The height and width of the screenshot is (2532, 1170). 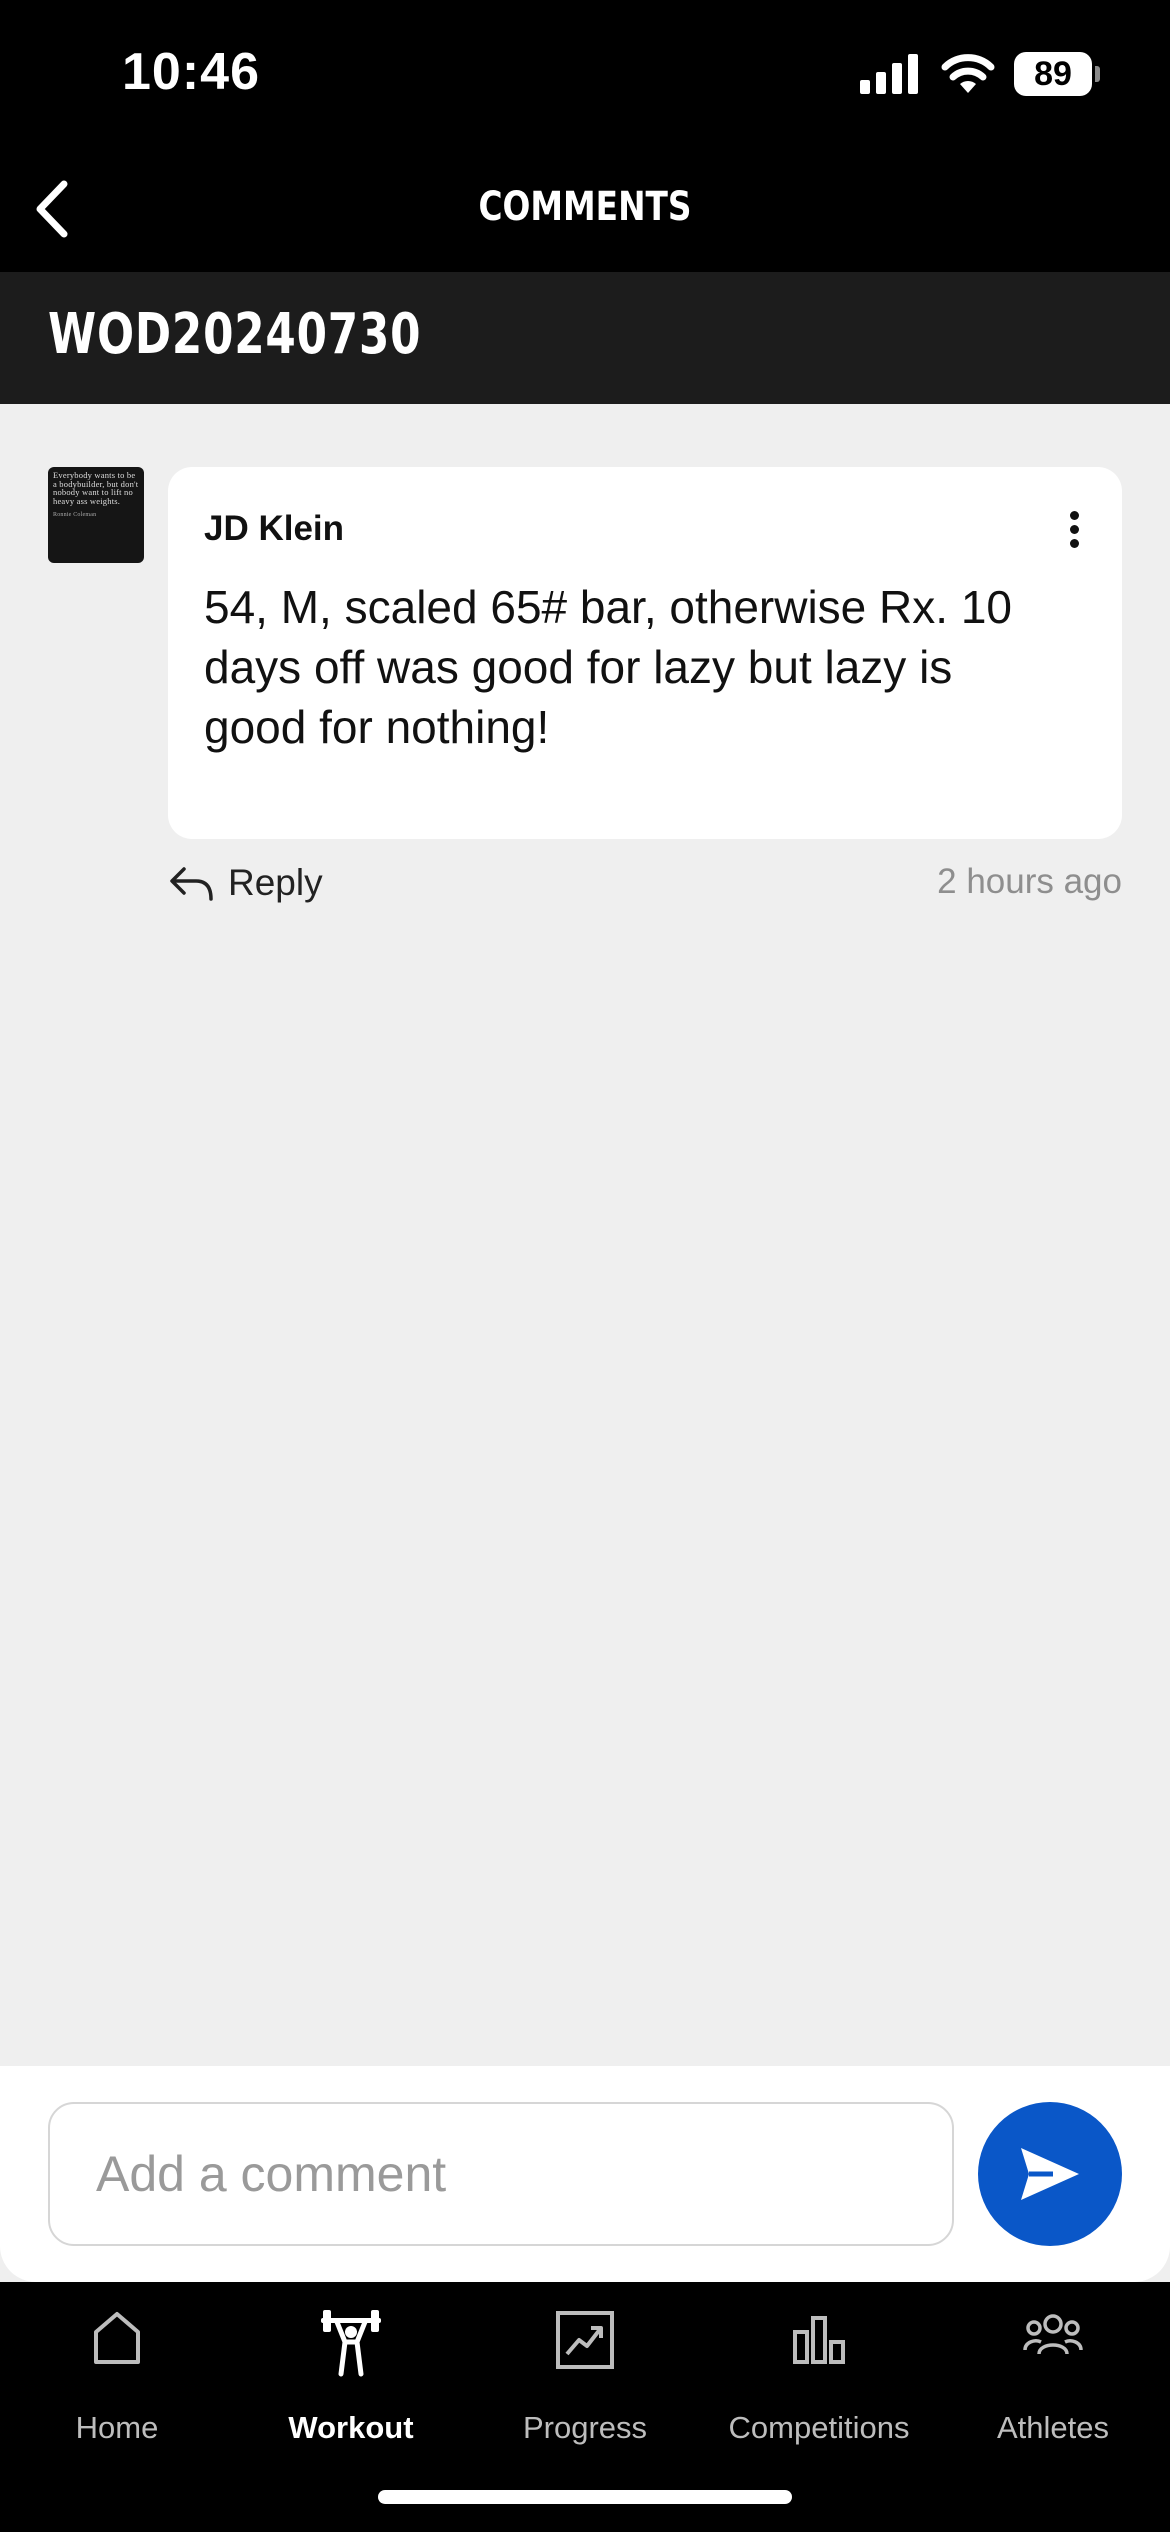 I want to click on tab-label: Competitions, so click(x=819, y=2427).